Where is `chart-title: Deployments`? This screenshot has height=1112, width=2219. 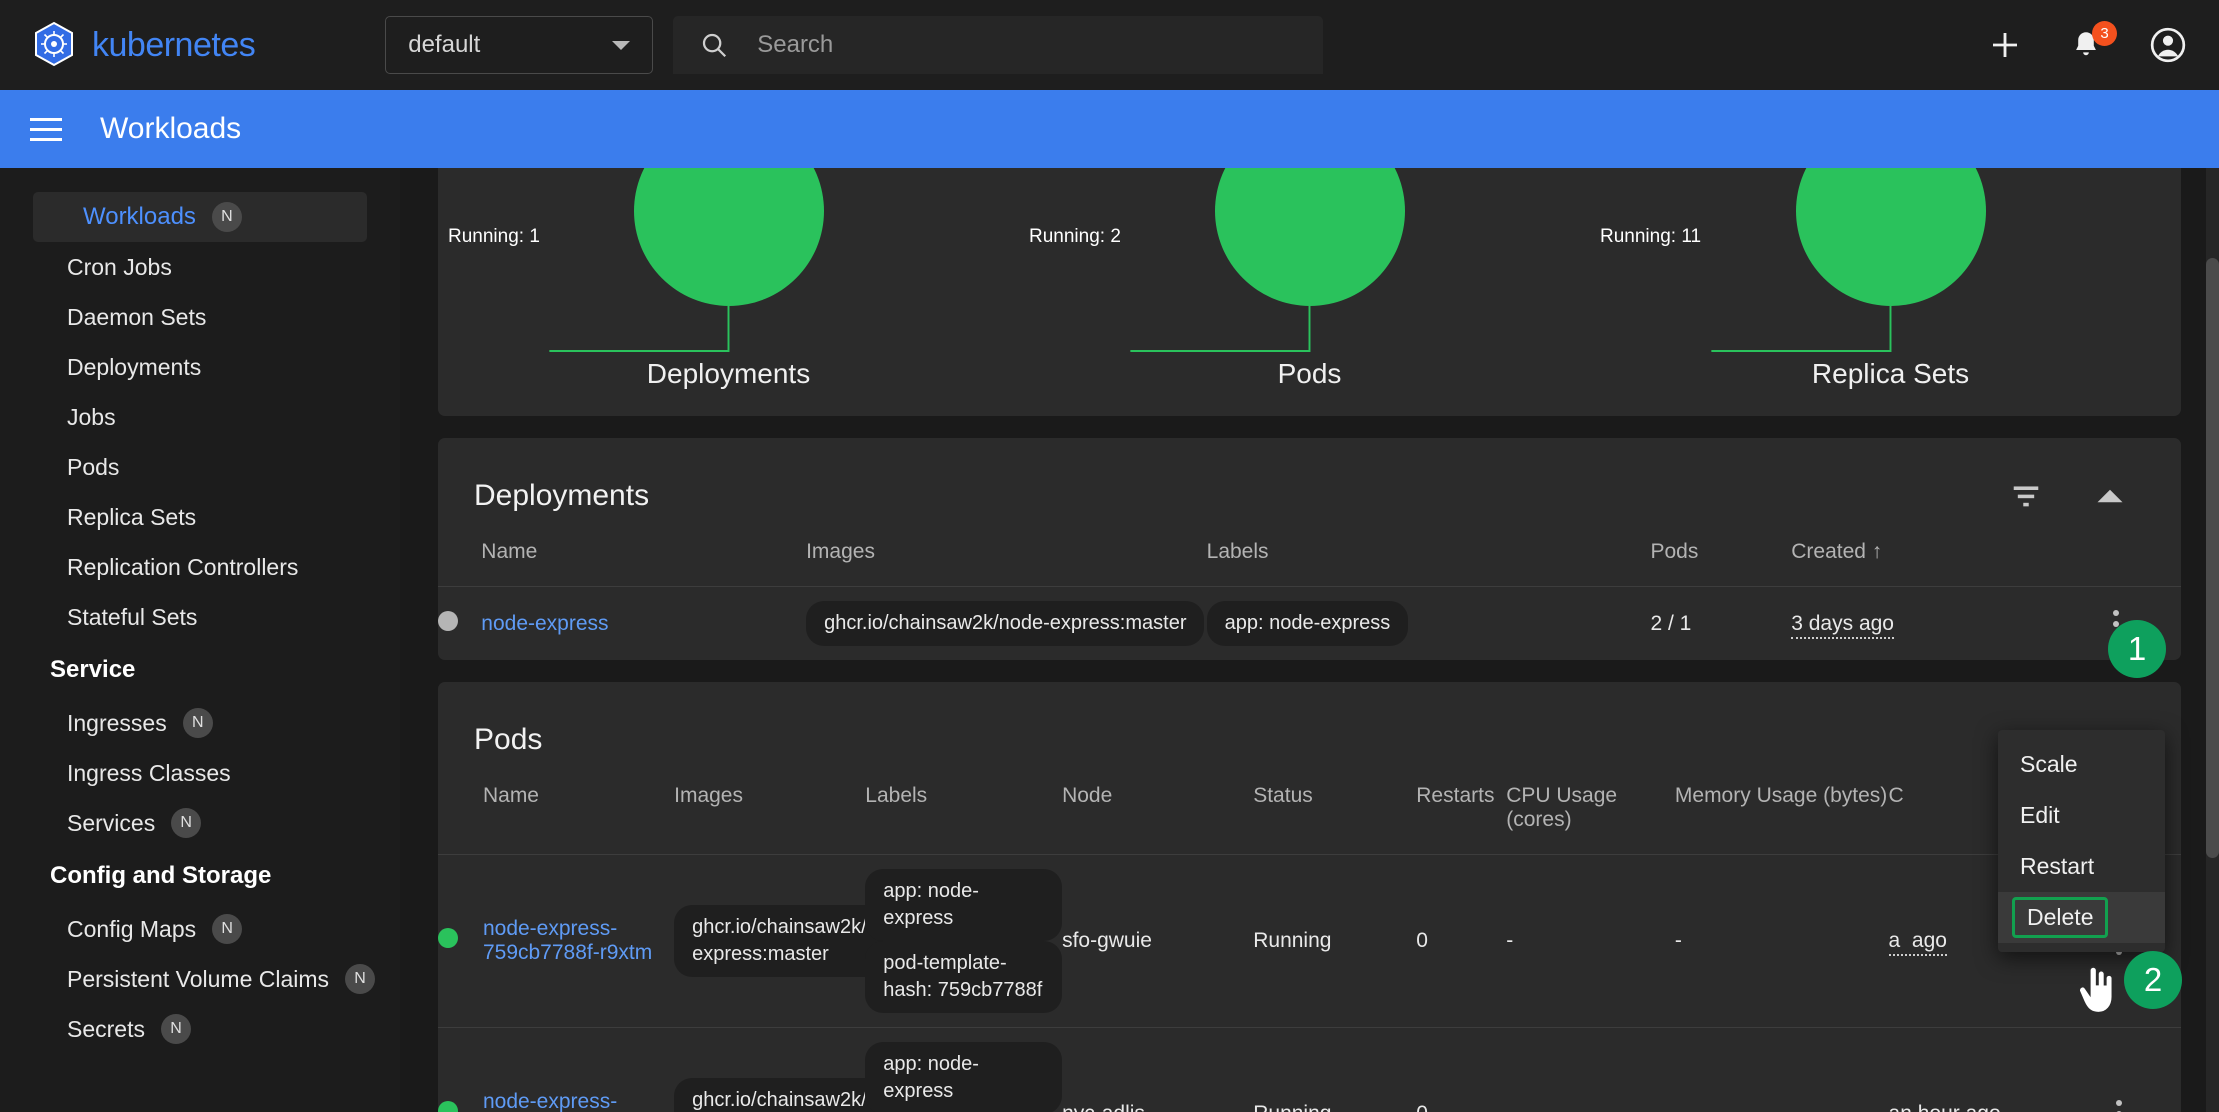 chart-title: Deployments is located at coordinates (728, 373).